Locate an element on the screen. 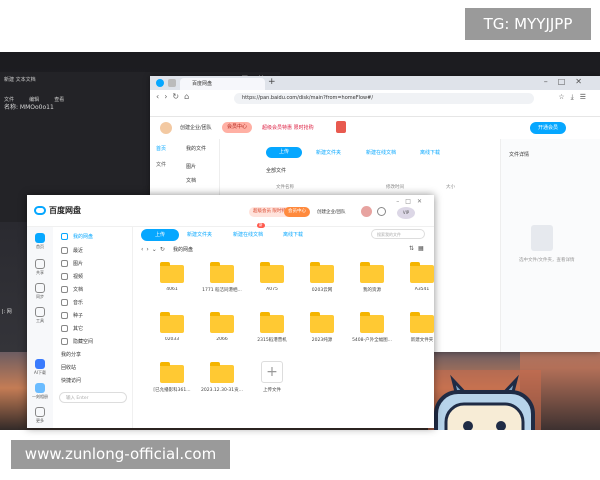 This screenshot has width=600, height=480. details-hint: 选中文件/文件夹，查看详情 is located at coordinates (547, 260).